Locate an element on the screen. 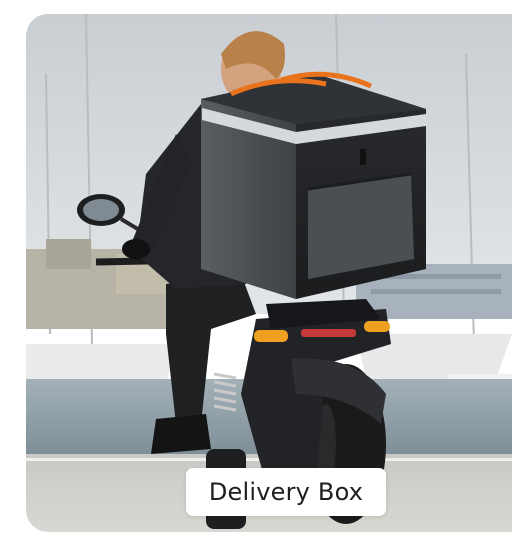  card-label: Delivery Box is located at coordinates (286, 492).